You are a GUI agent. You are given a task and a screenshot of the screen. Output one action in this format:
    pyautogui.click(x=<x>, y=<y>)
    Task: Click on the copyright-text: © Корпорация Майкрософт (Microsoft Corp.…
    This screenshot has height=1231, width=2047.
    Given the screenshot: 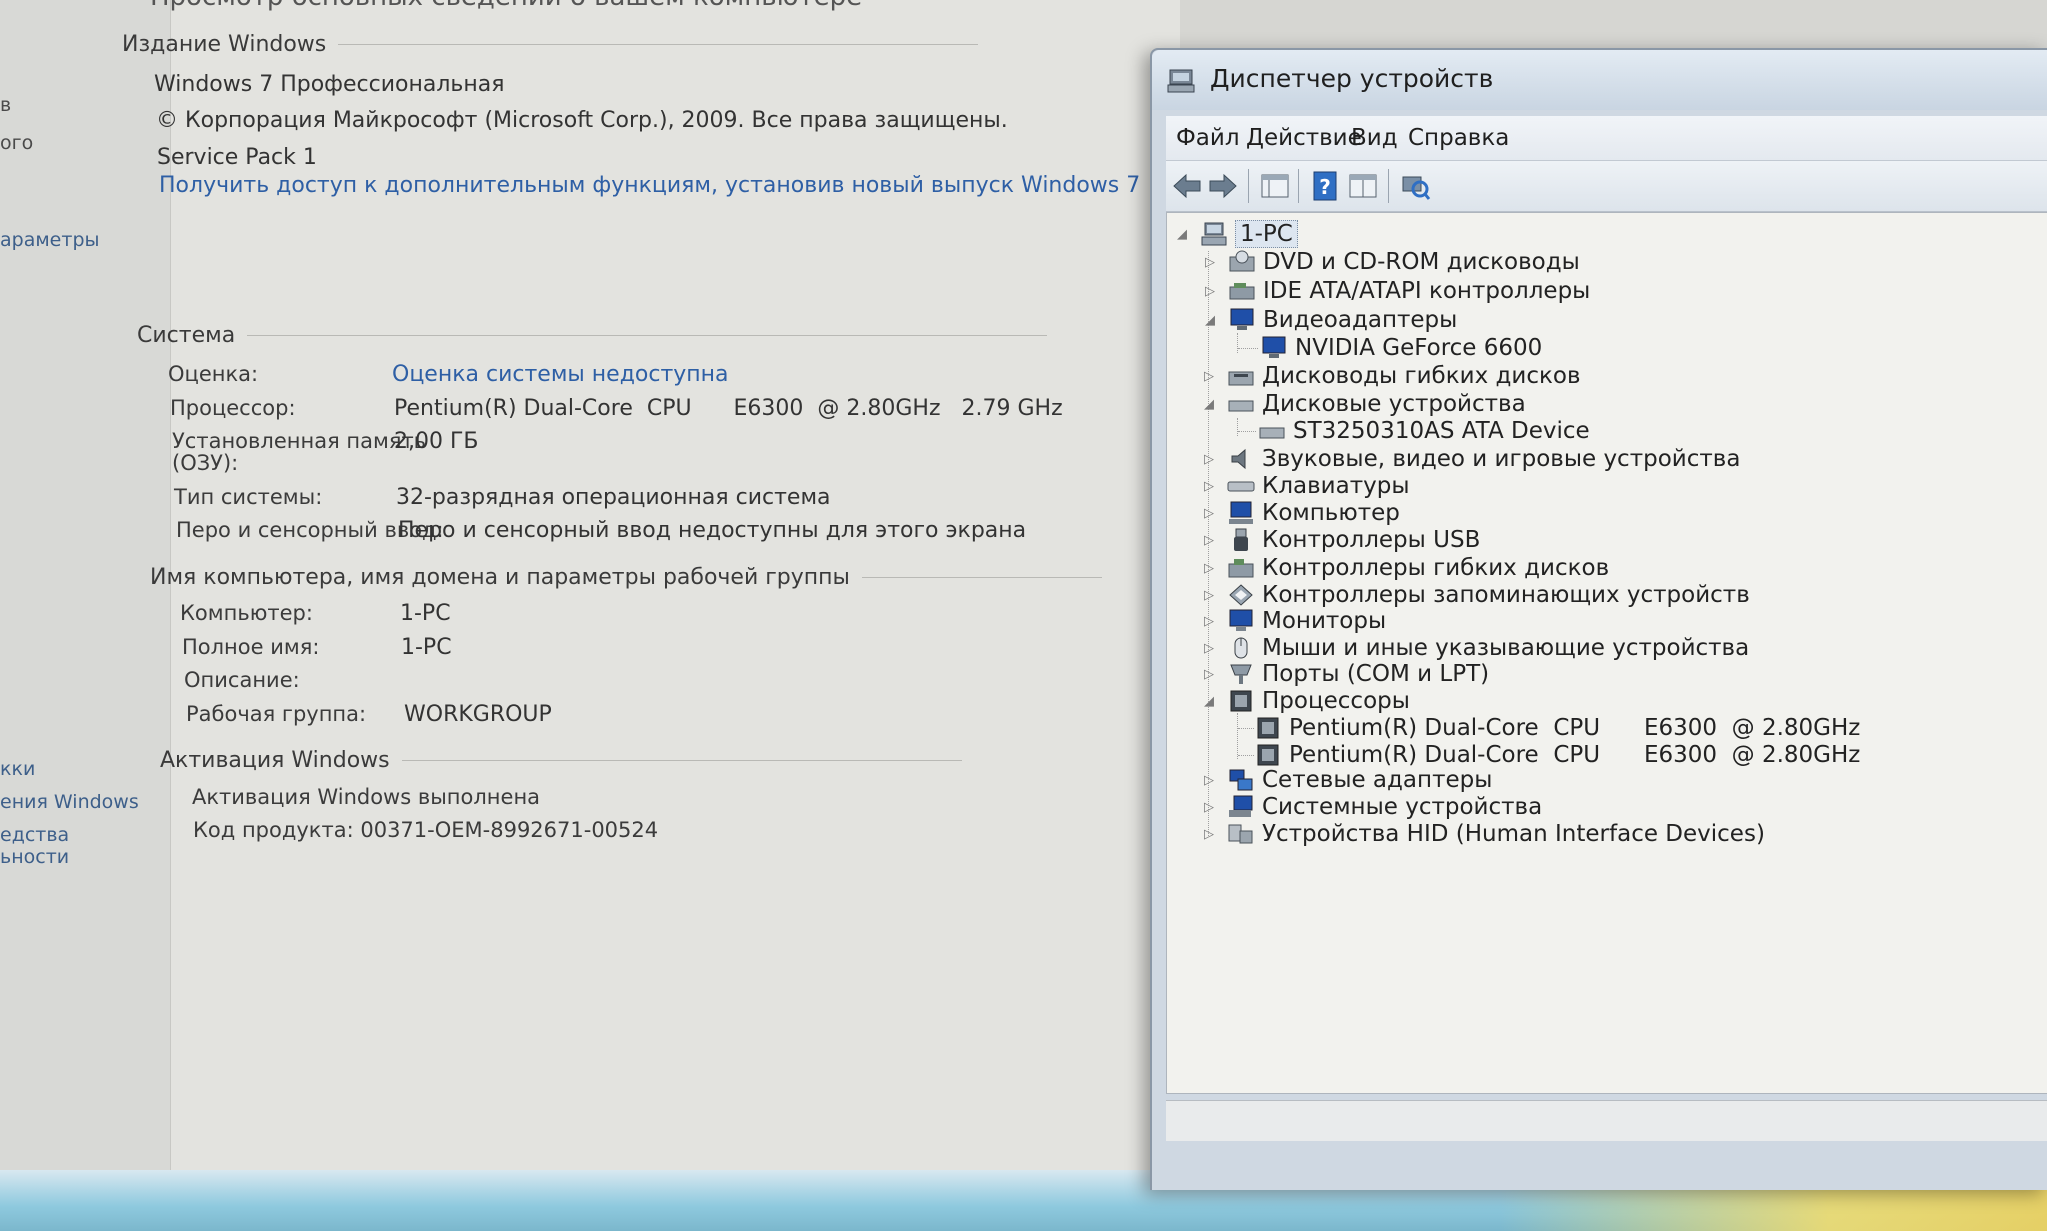 What is the action you would take?
    pyautogui.click(x=582, y=120)
    